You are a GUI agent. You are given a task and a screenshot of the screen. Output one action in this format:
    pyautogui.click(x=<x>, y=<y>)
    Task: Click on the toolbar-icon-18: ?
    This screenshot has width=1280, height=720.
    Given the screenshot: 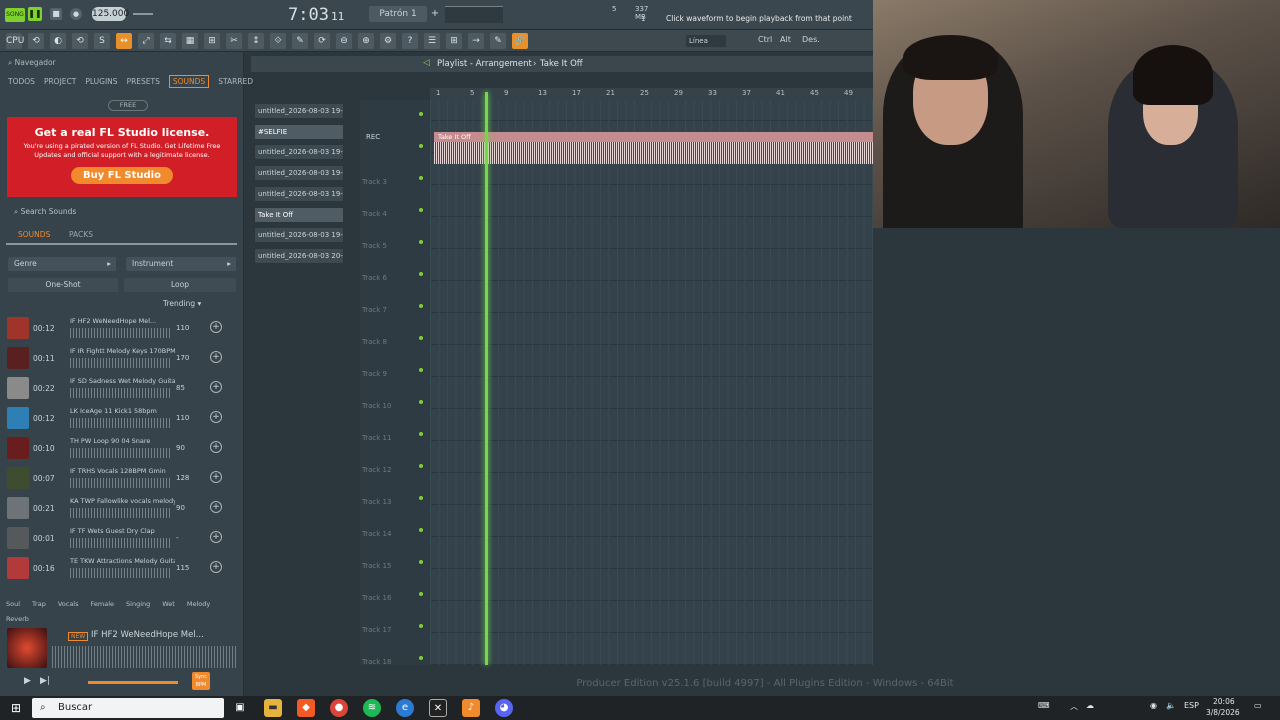 What is the action you would take?
    pyautogui.click(x=410, y=41)
    